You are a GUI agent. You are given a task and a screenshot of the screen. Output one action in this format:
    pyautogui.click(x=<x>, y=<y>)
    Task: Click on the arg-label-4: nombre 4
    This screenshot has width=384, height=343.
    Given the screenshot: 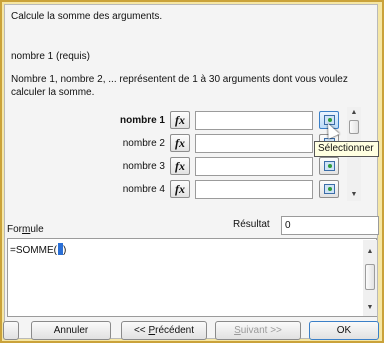 What is the action you would take?
    pyautogui.click(x=143, y=189)
    